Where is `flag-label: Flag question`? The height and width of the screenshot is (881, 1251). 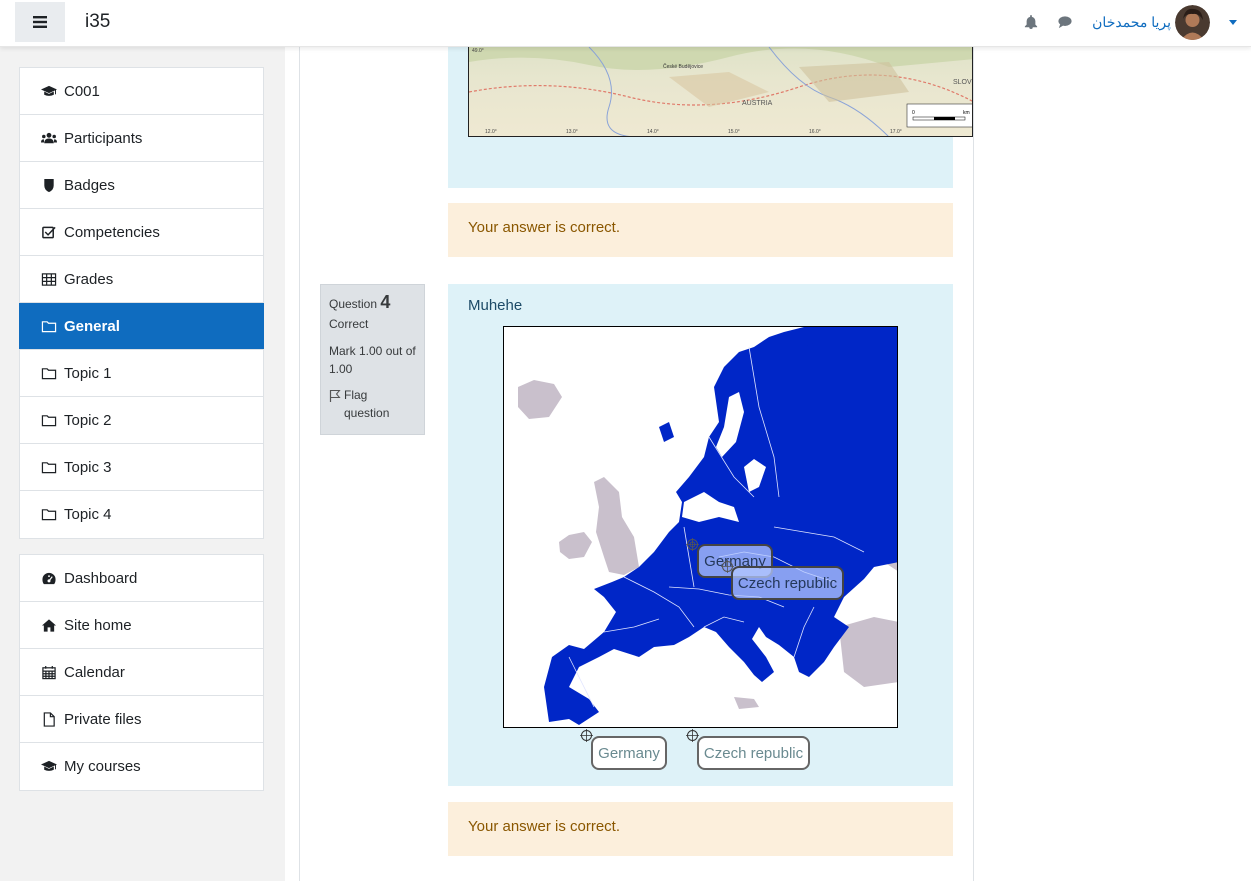
flag-label: Flag question is located at coordinates (367, 404).